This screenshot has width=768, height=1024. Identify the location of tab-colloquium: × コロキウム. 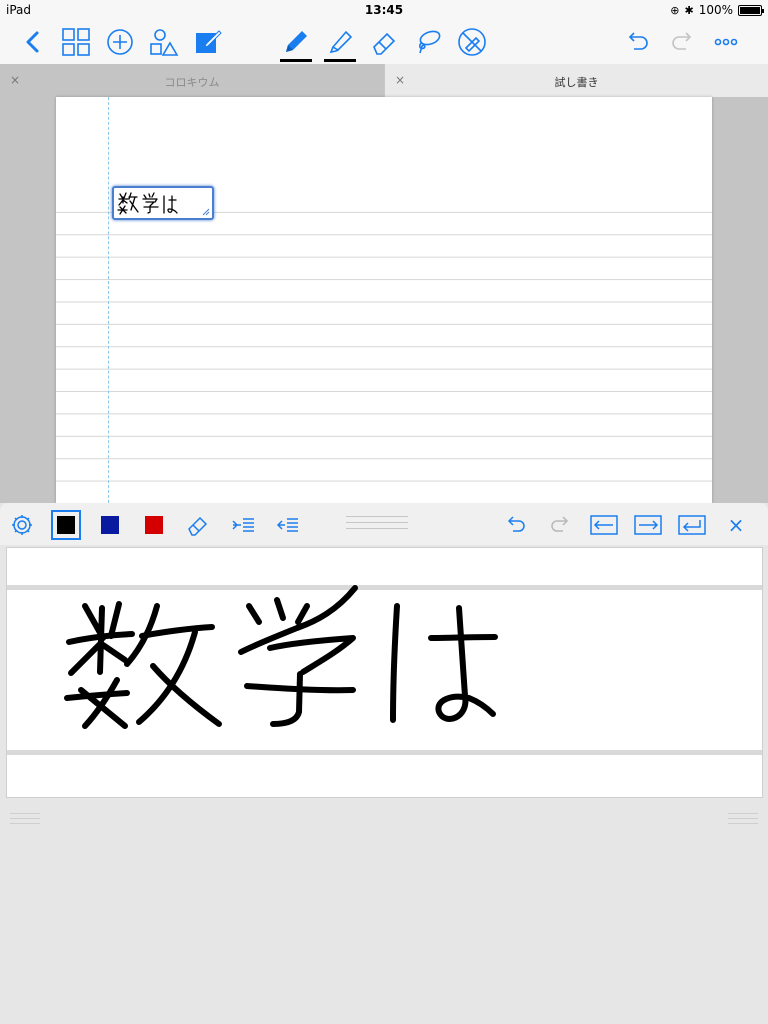
(192, 80).